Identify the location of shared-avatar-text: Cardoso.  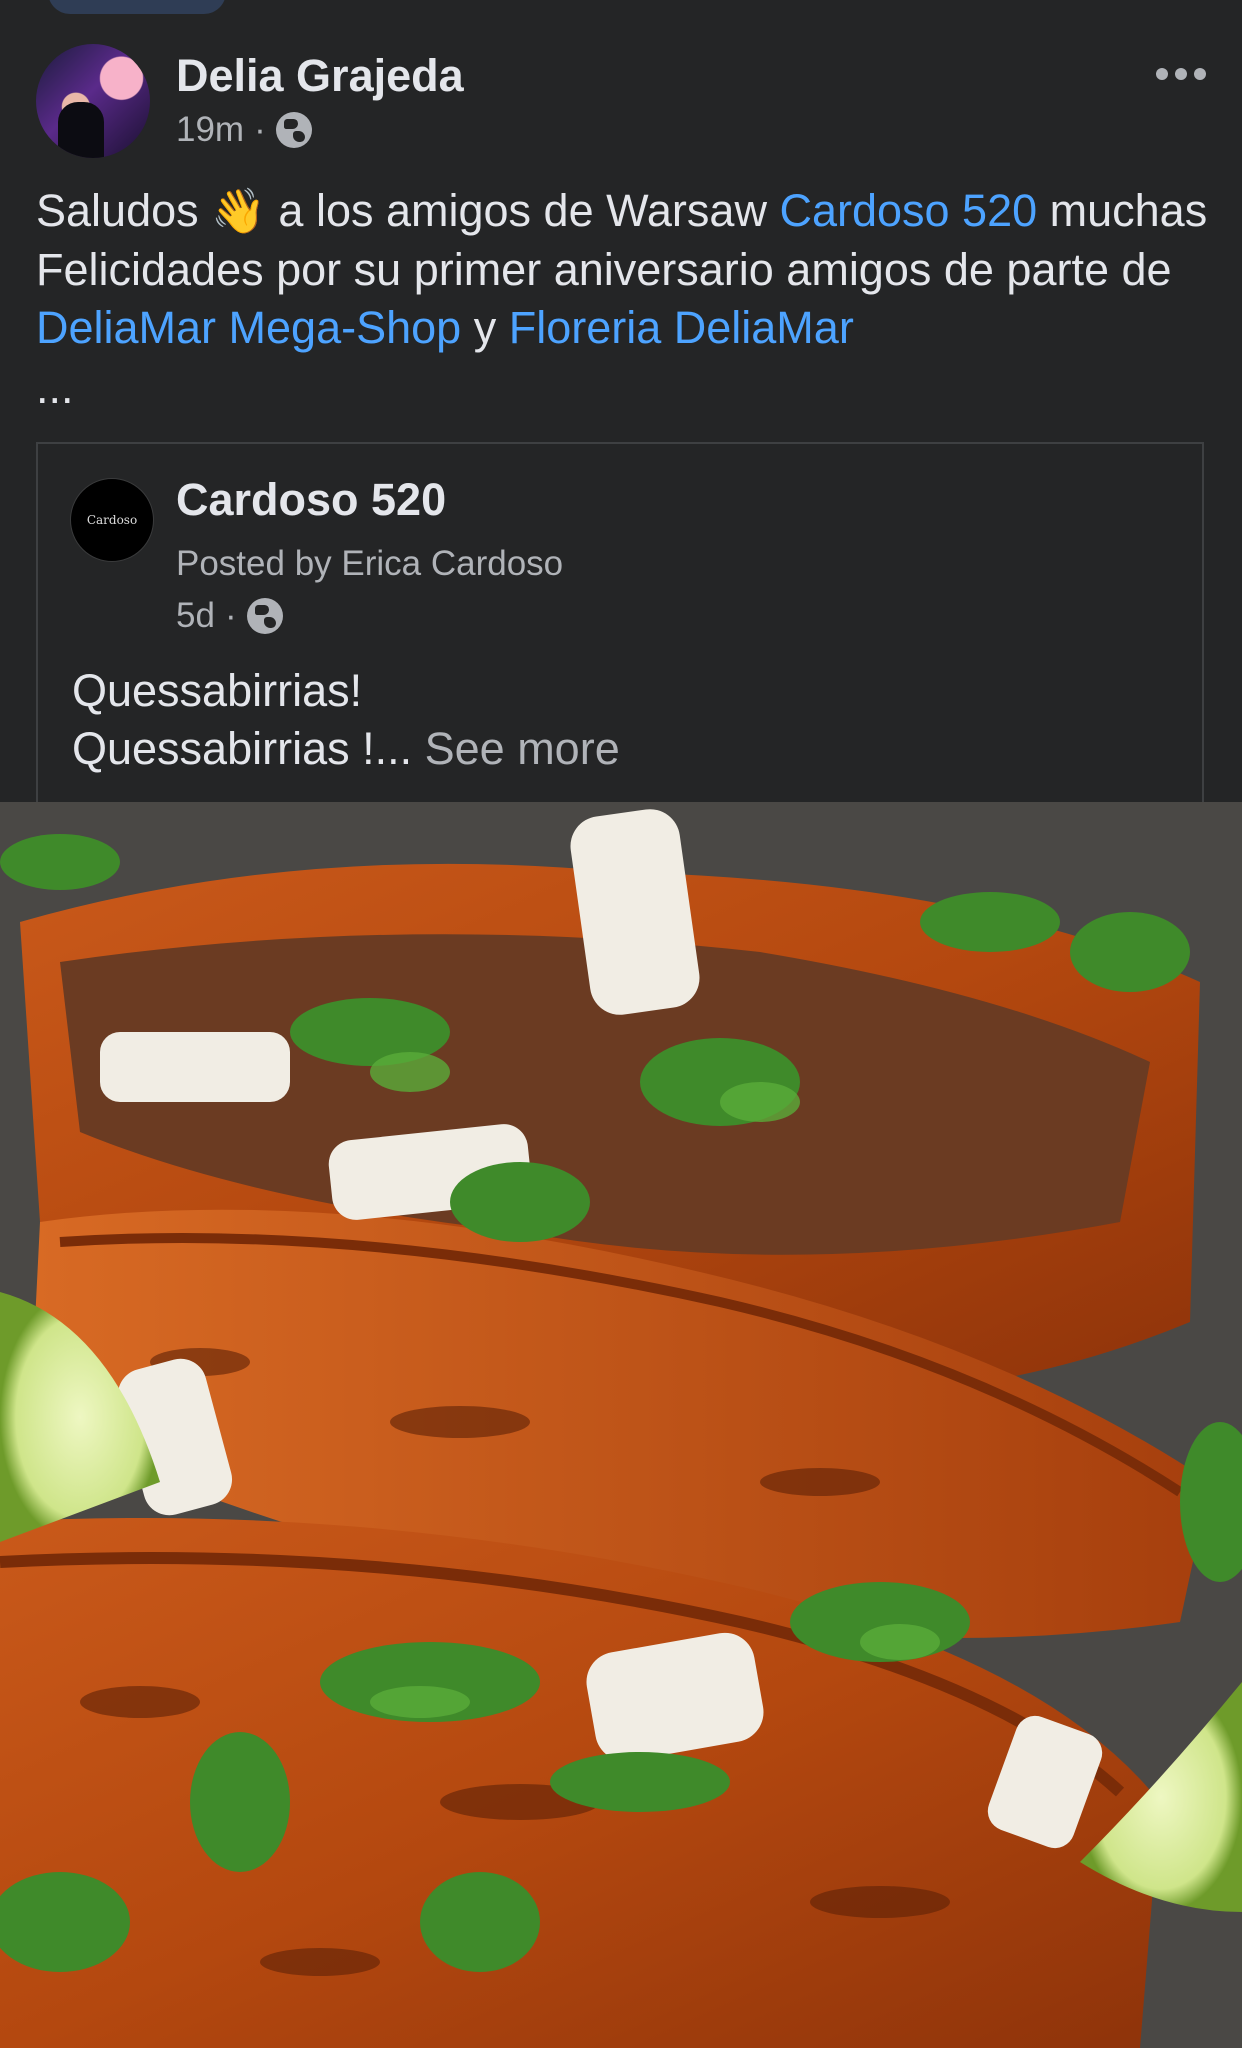
(112, 520).